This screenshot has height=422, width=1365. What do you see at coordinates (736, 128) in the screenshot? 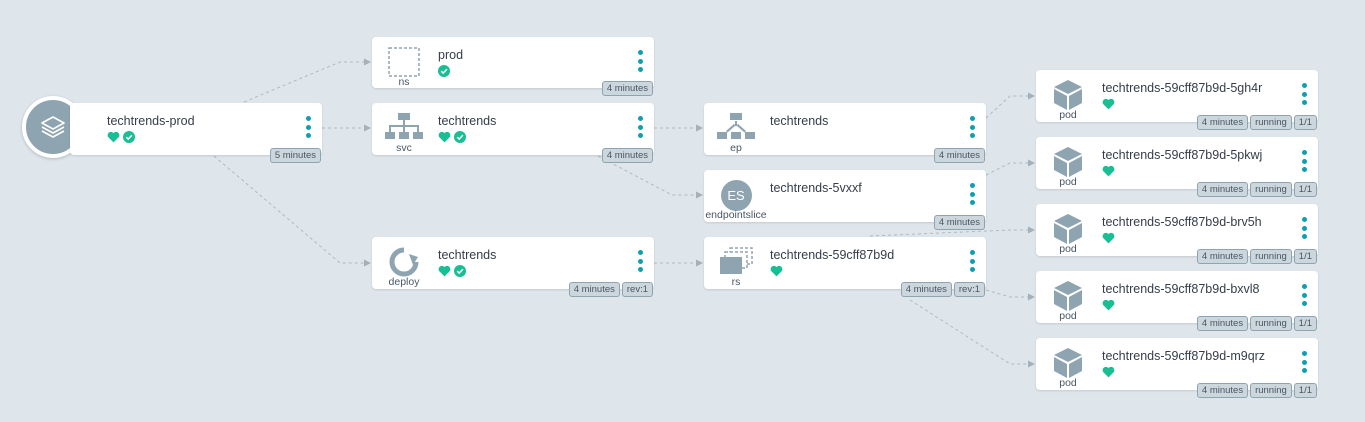
I see `endpoints-icon` at bounding box center [736, 128].